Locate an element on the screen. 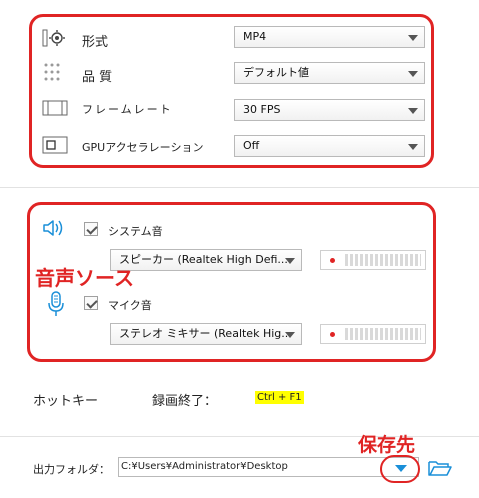 Image resolution: width=479 pixels, height=498 pixels. framerate-select: 30 FPS is located at coordinates (329, 110).